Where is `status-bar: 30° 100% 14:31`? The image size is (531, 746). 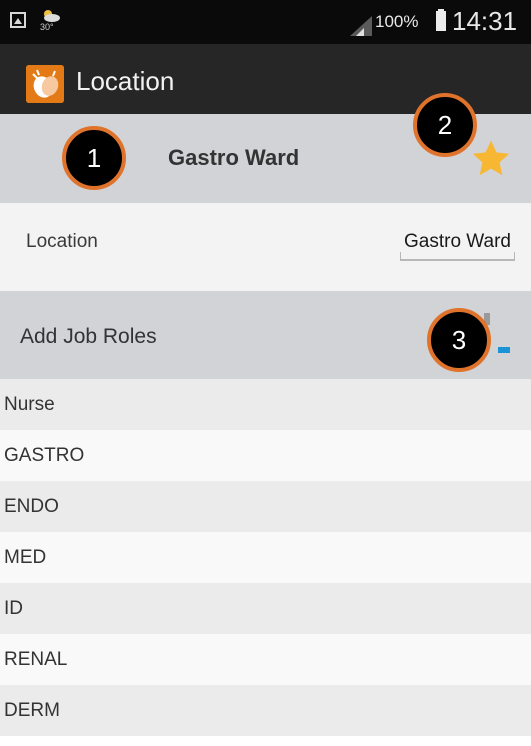
status-bar: 30° 100% 14:31 is located at coordinates (265, 22).